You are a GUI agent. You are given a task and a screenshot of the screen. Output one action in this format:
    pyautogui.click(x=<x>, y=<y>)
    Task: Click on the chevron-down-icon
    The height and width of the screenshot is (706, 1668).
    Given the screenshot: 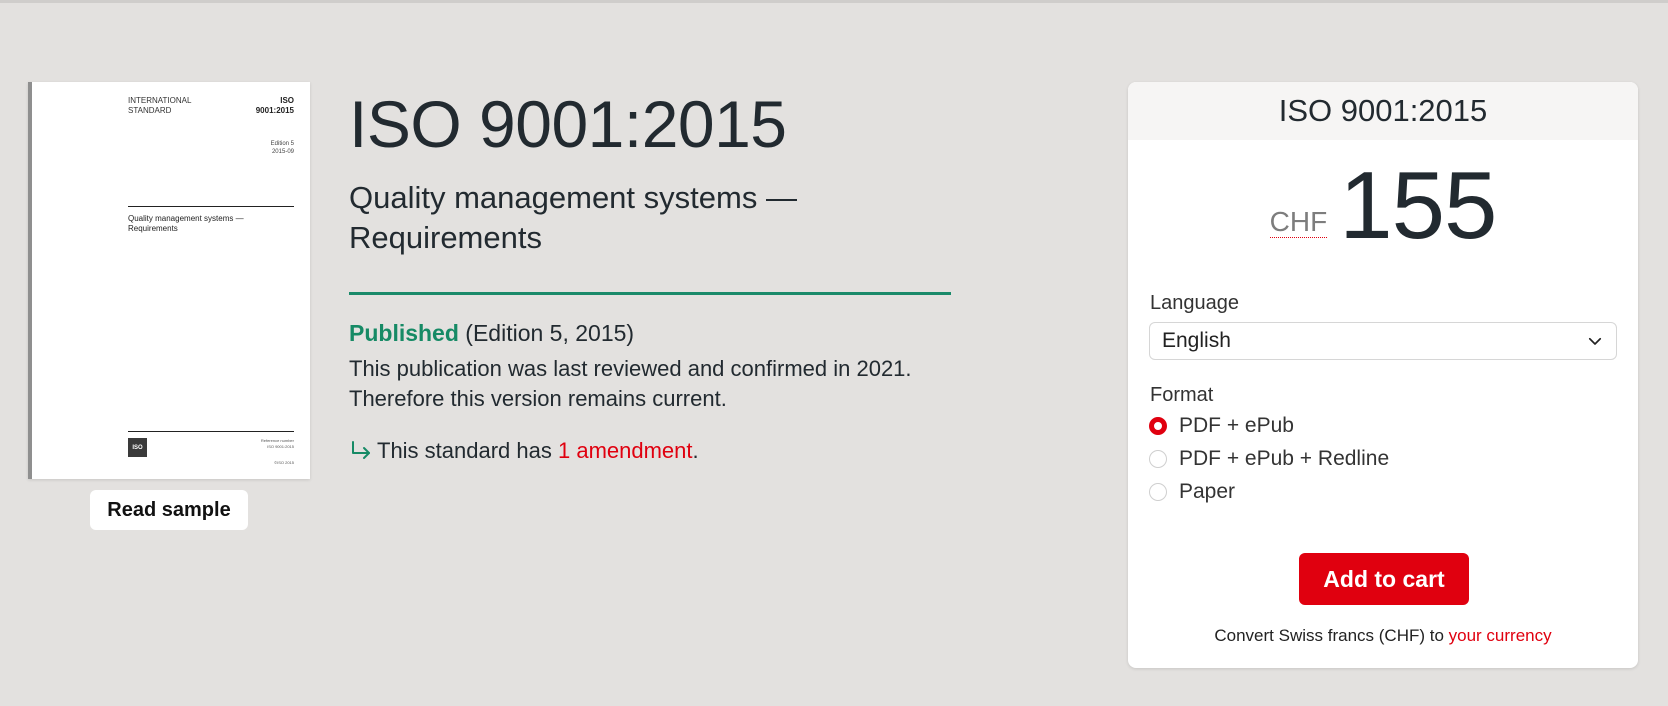 What is the action you would take?
    pyautogui.click(x=1595, y=341)
    